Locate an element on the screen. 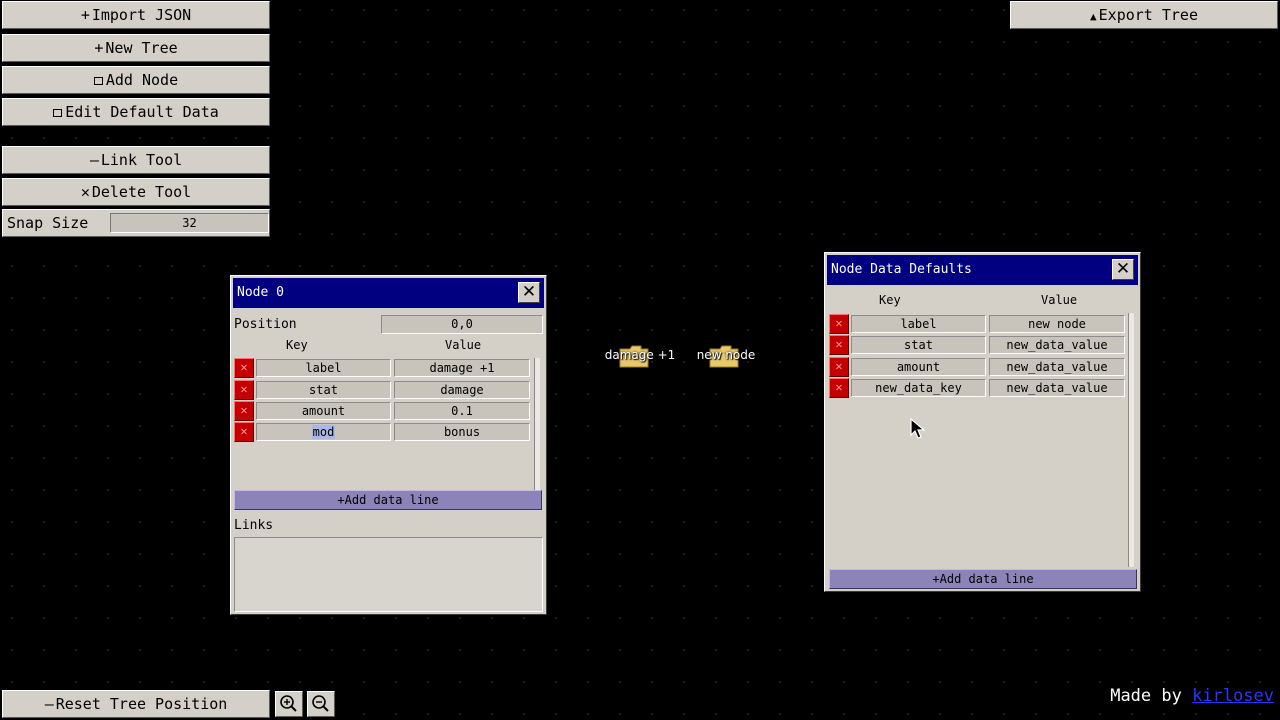  zoom-out-icon is located at coordinates (320, 703).